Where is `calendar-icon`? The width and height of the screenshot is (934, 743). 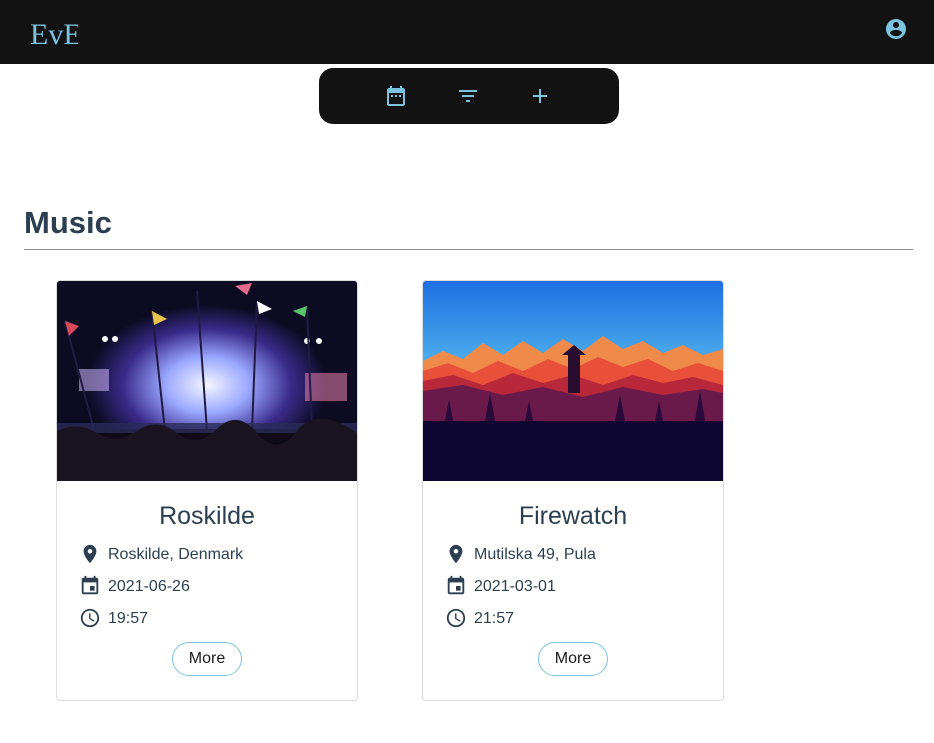
calendar-icon is located at coordinates (396, 96).